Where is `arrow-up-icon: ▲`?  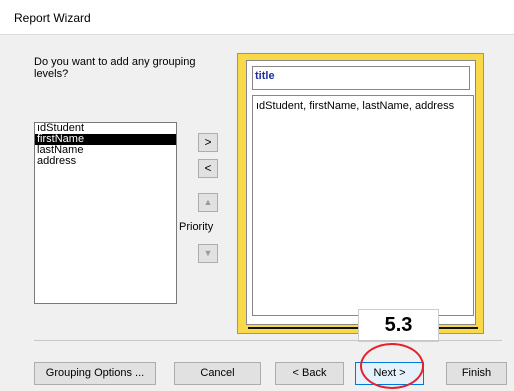 arrow-up-icon: ▲ is located at coordinates (208, 202).